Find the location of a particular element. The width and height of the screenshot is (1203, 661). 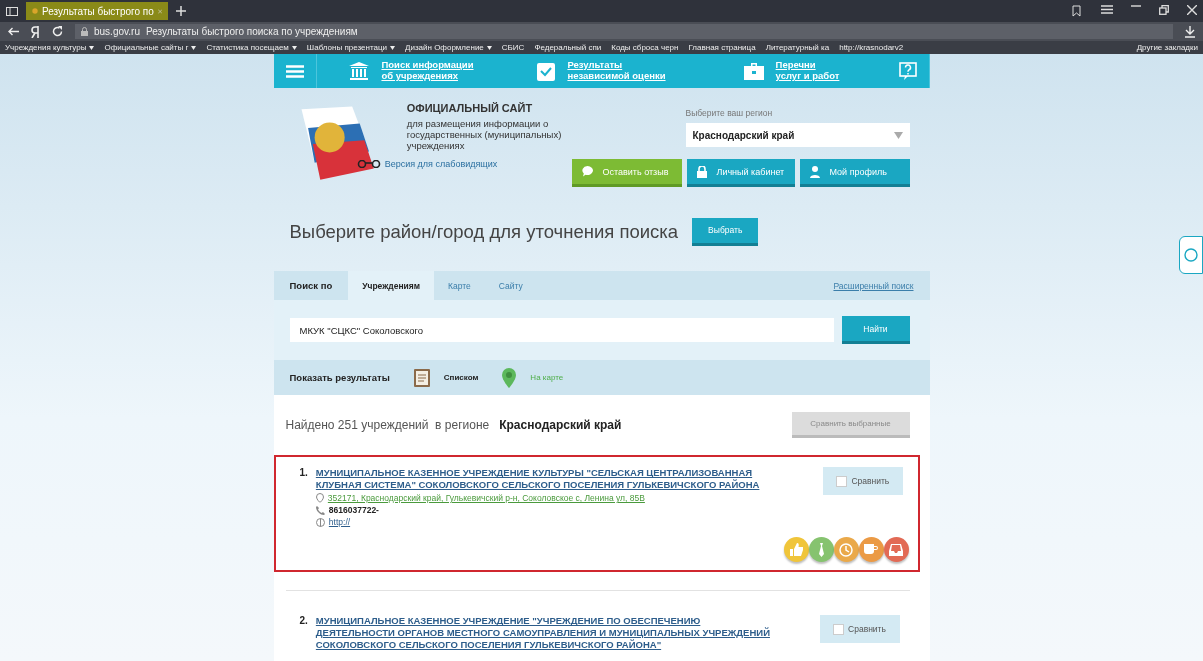

result-number: 2. is located at coordinates (303, 622).